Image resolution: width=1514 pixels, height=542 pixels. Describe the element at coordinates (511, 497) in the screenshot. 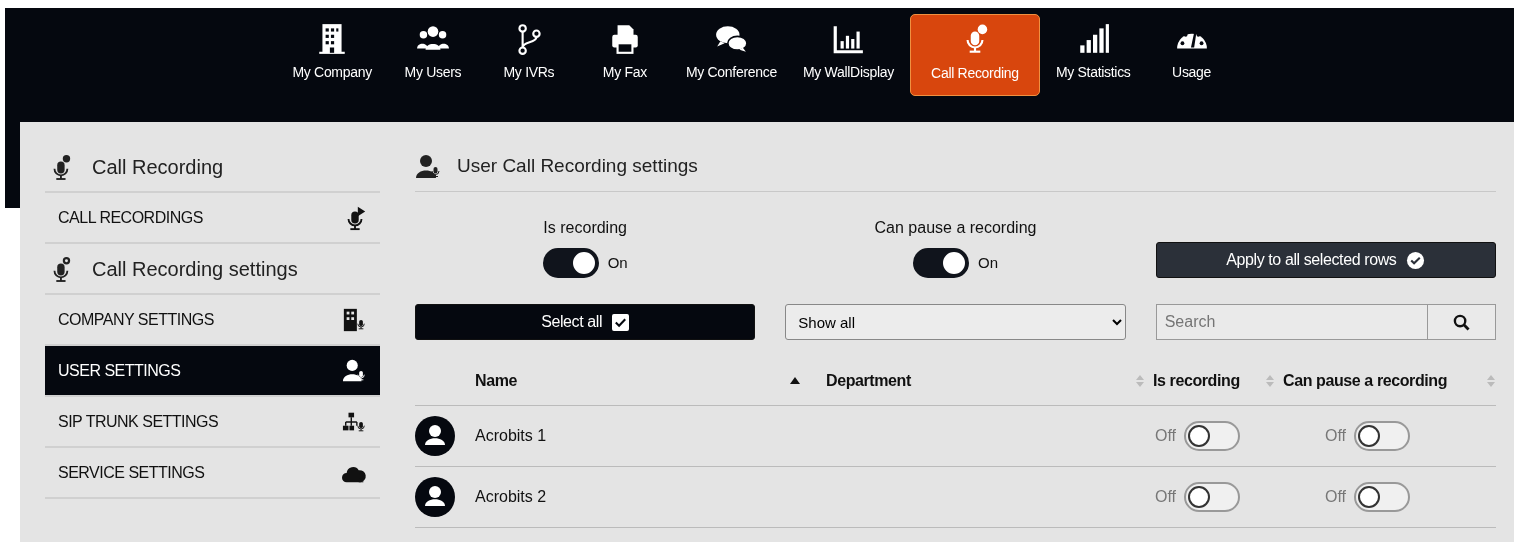

I see `user-name: Acrobits 2` at that location.